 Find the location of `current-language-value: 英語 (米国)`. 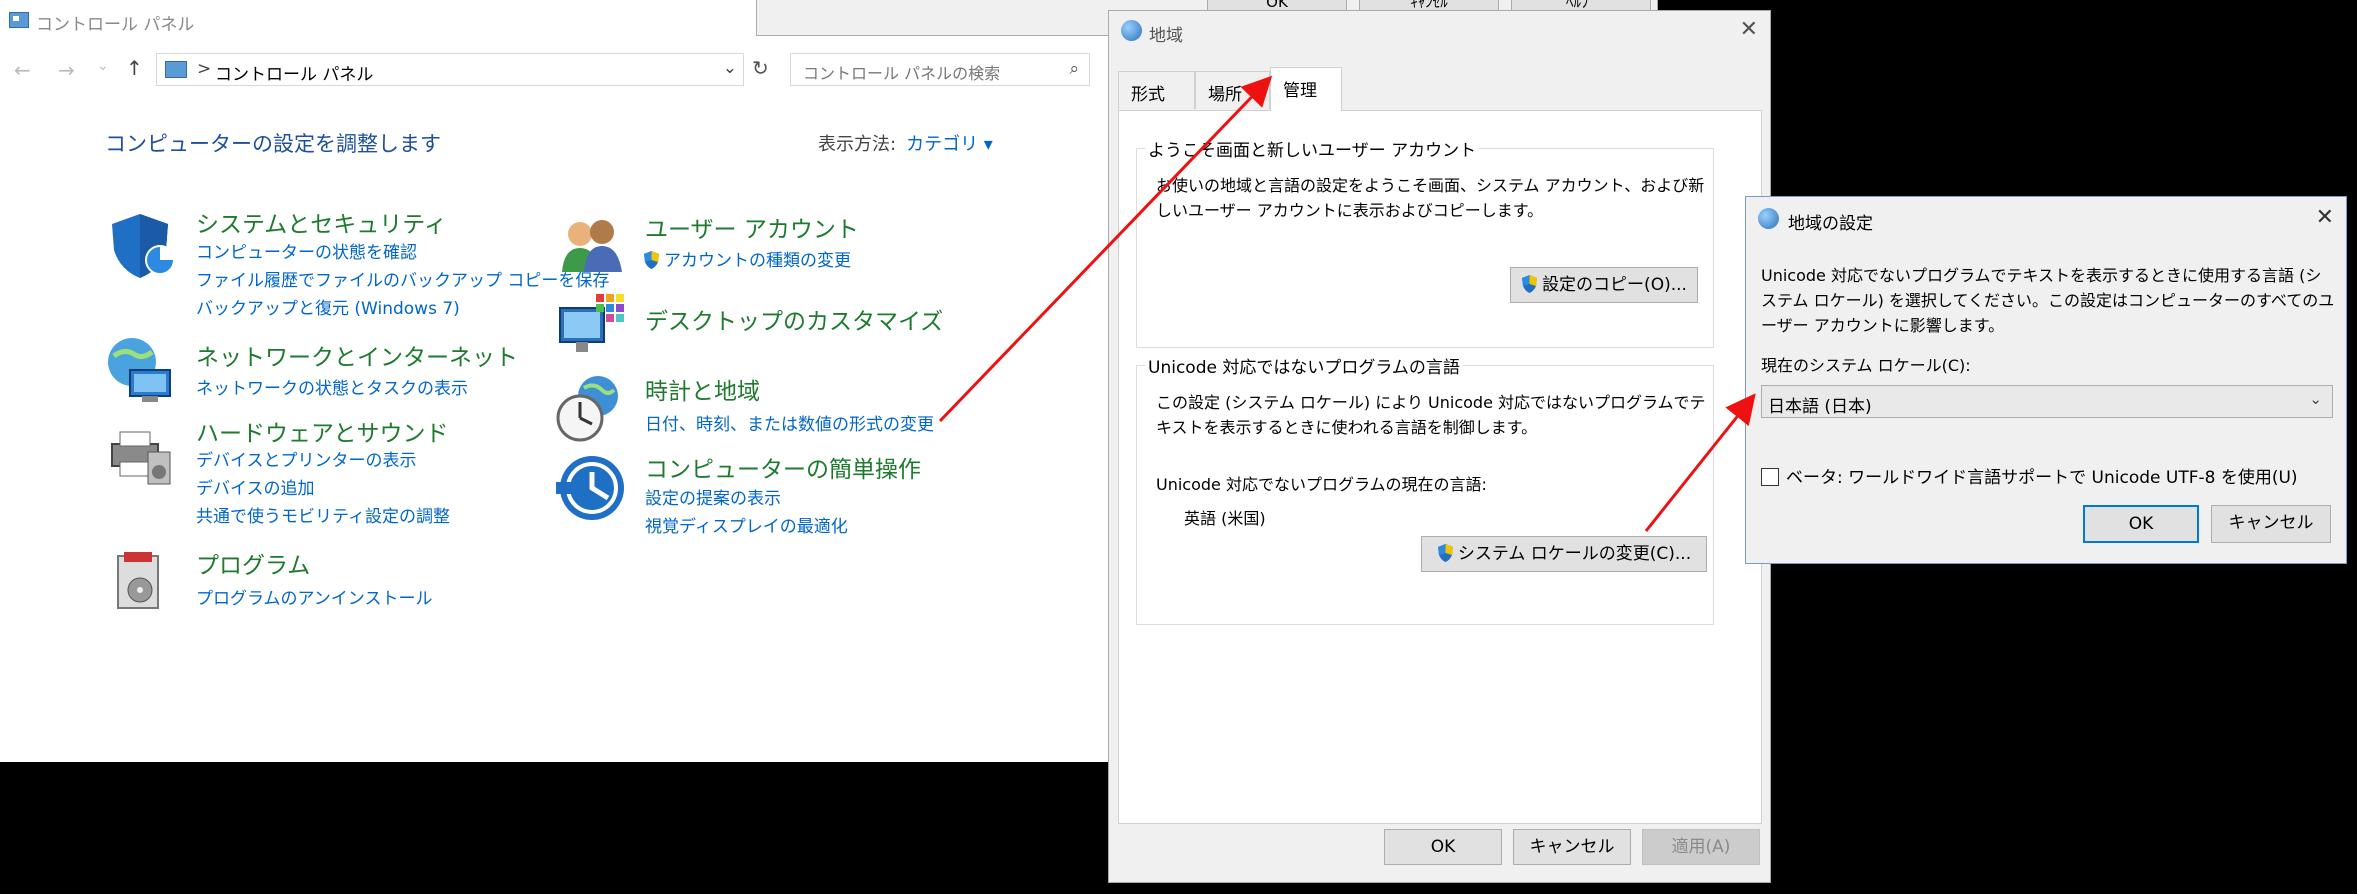

current-language-value: 英語 (米国) is located at coordinates (1225, 518).